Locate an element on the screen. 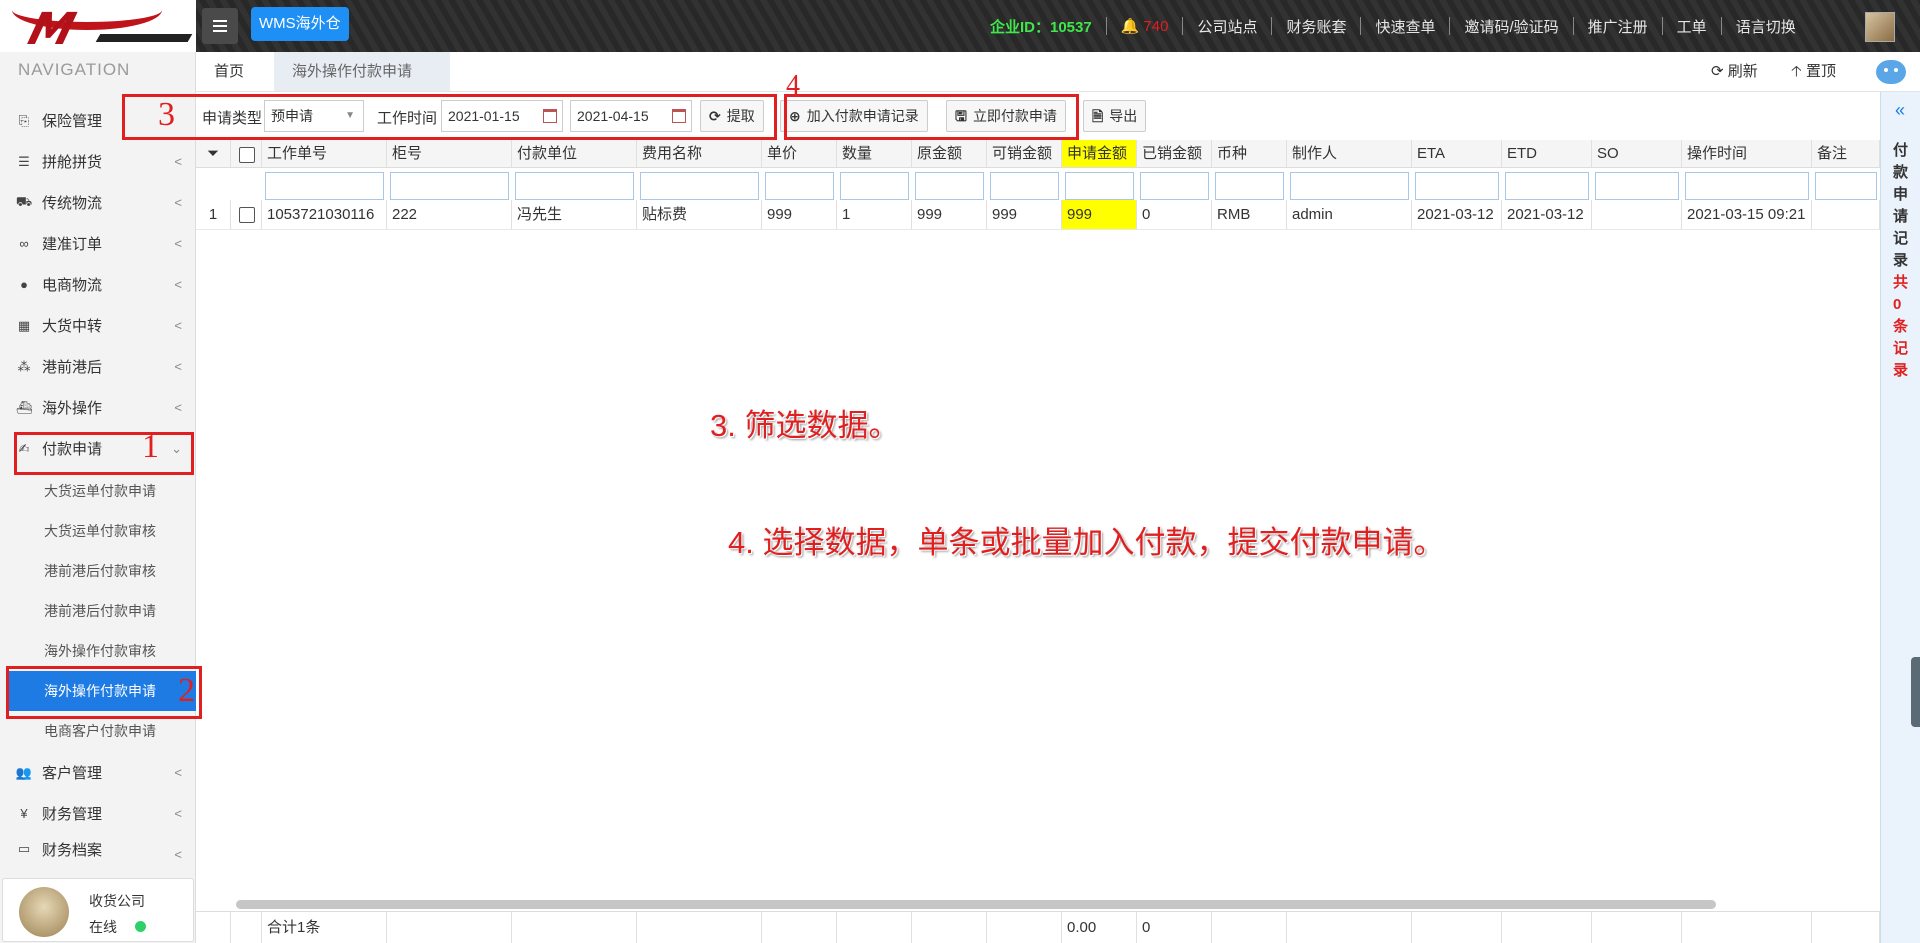  filter-cleared-input is located at coordinates (1174, 186).